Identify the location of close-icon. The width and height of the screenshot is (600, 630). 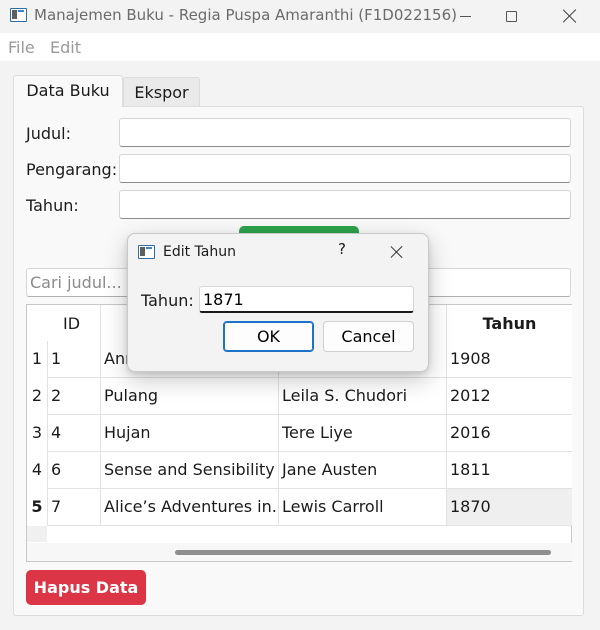
(570, 16).